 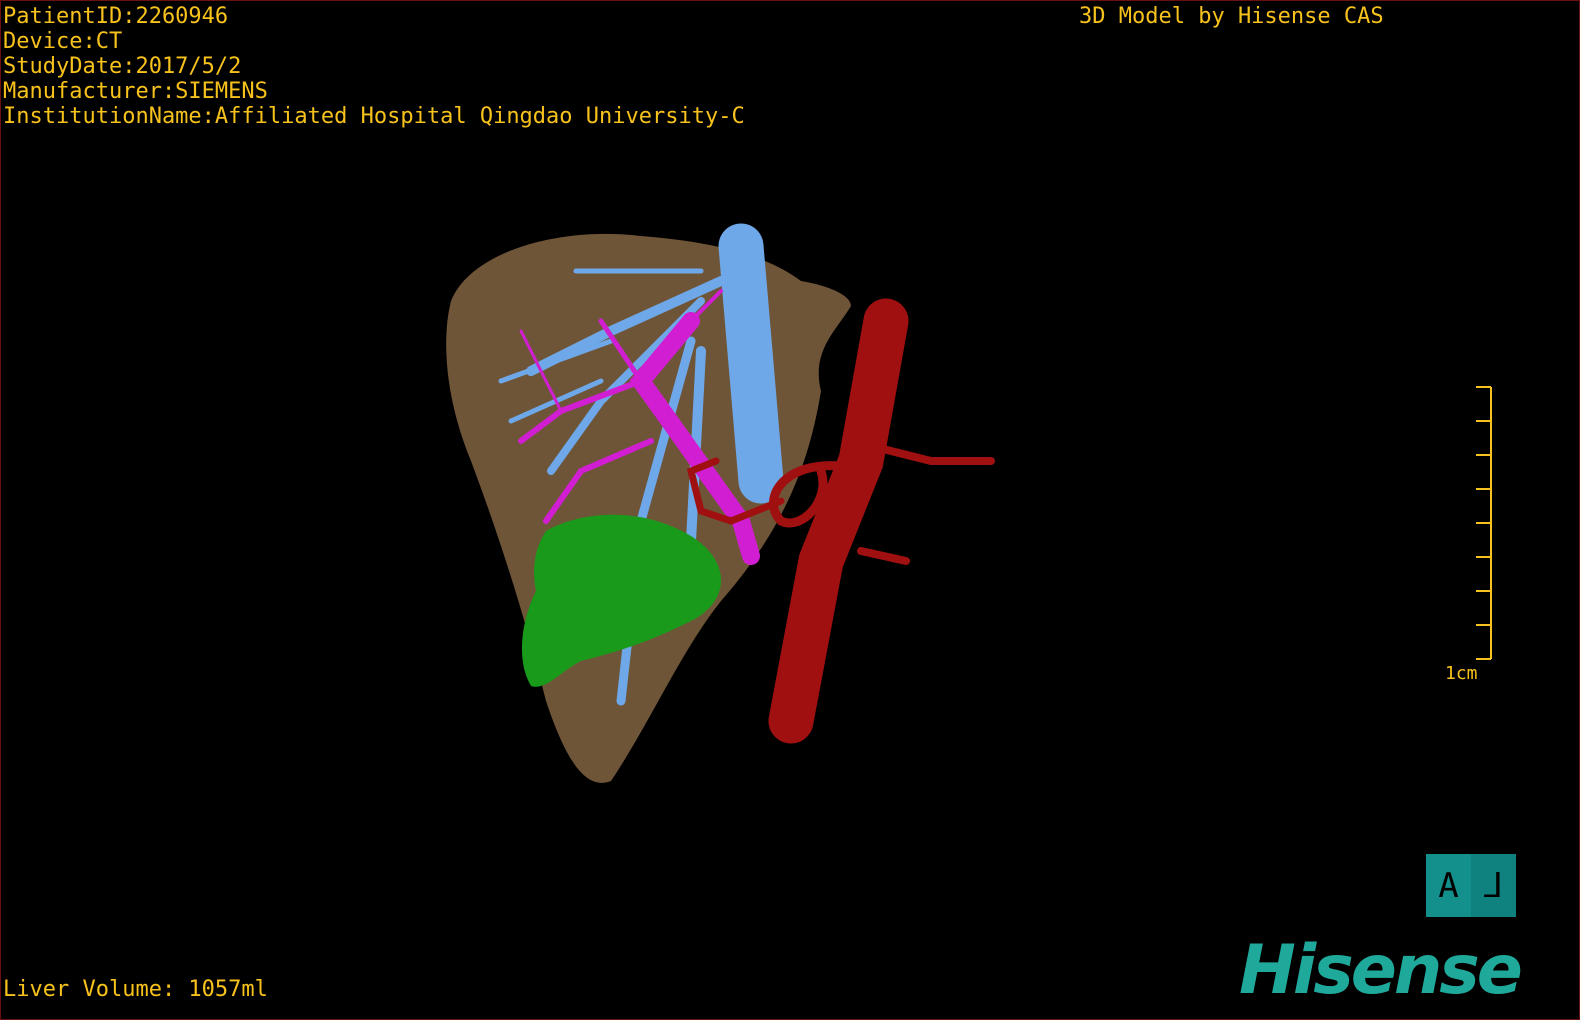 What do you see at coordinates (1493, 885) in the screenshot?
I see `orientation-marker-icon: ⅃` at bounding box center [1493, 885].